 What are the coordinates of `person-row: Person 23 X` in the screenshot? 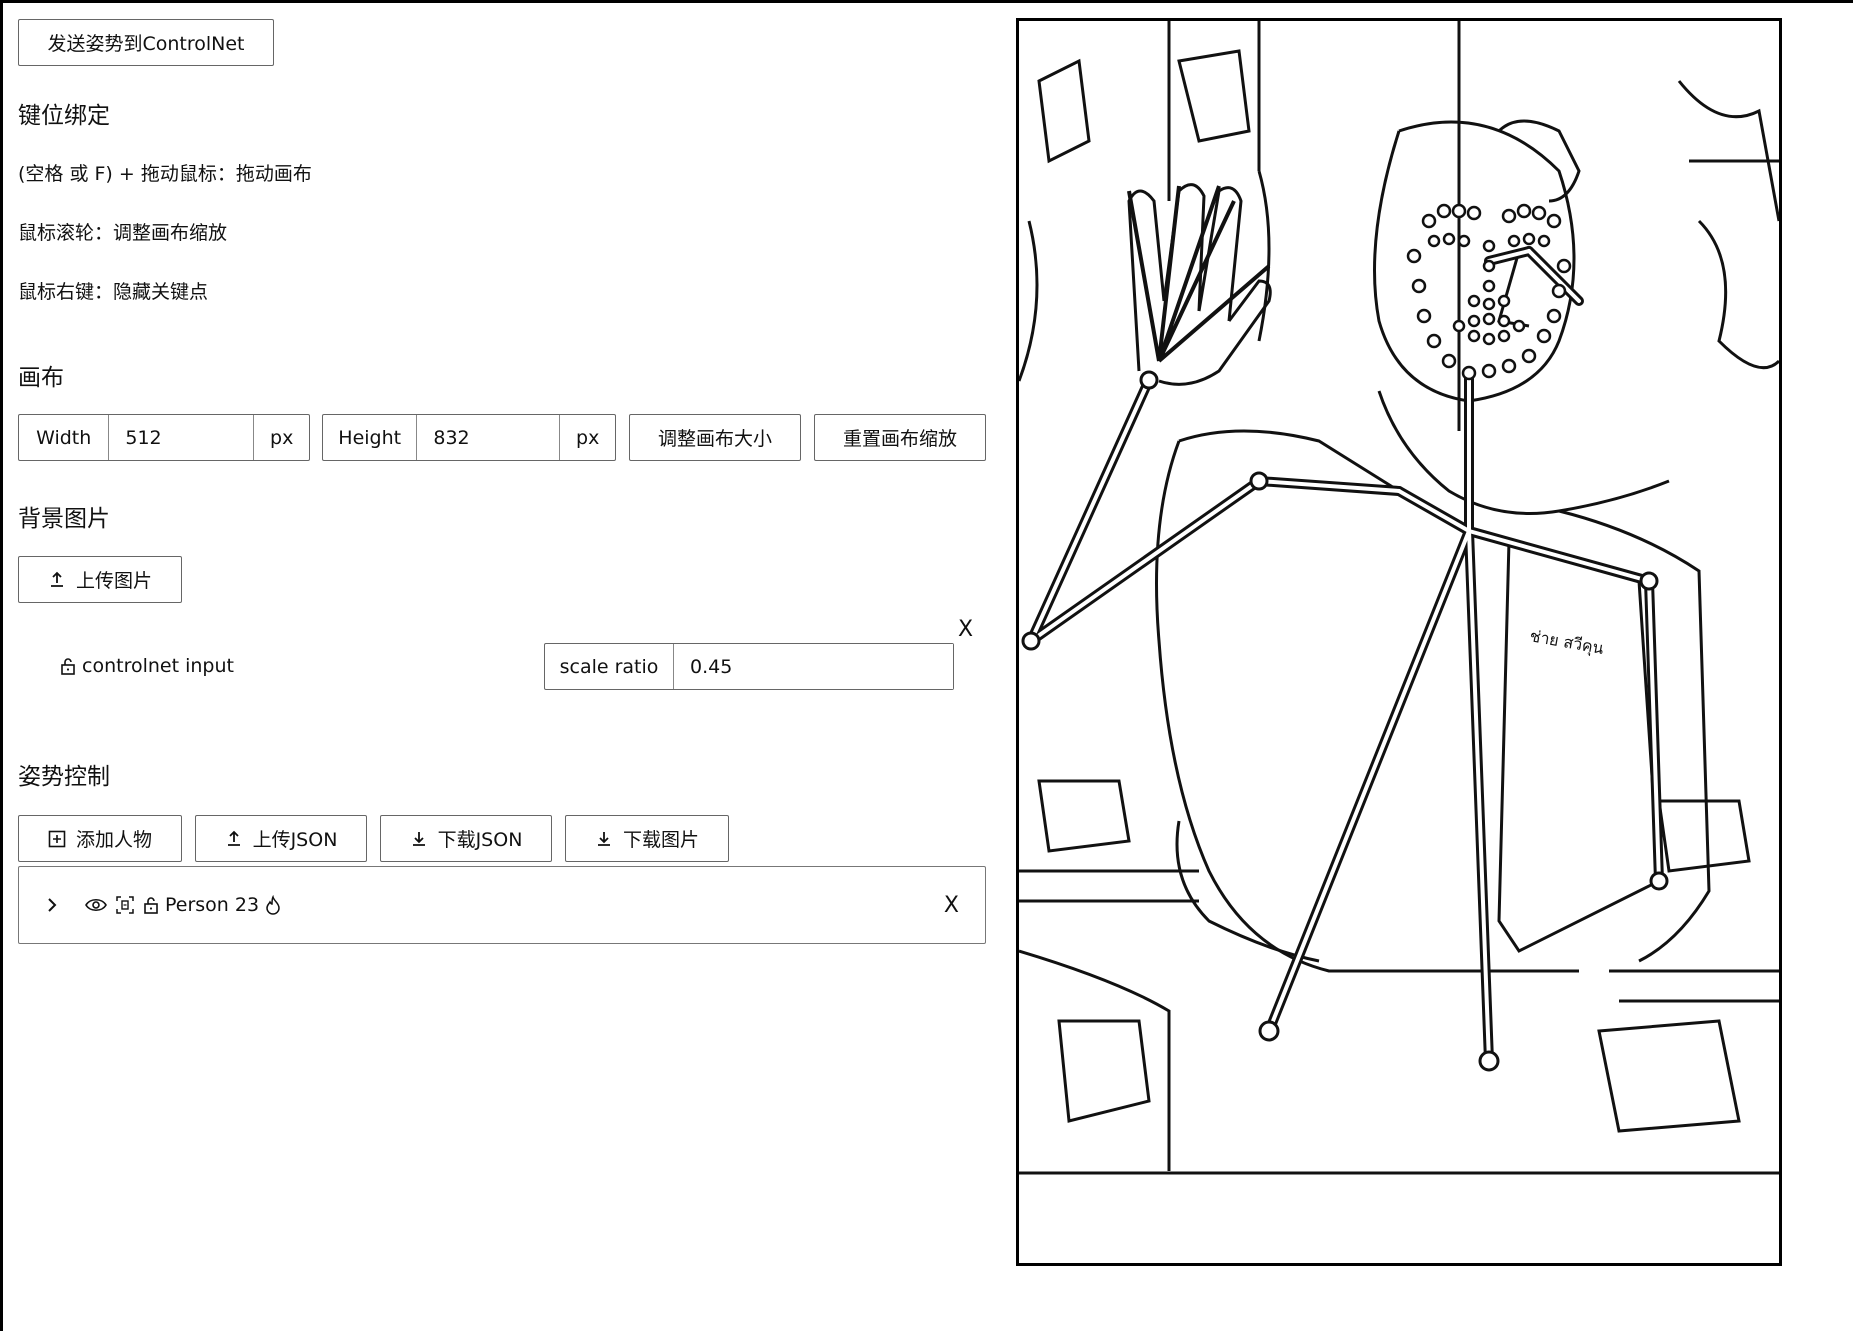 It's located at (502, 905).